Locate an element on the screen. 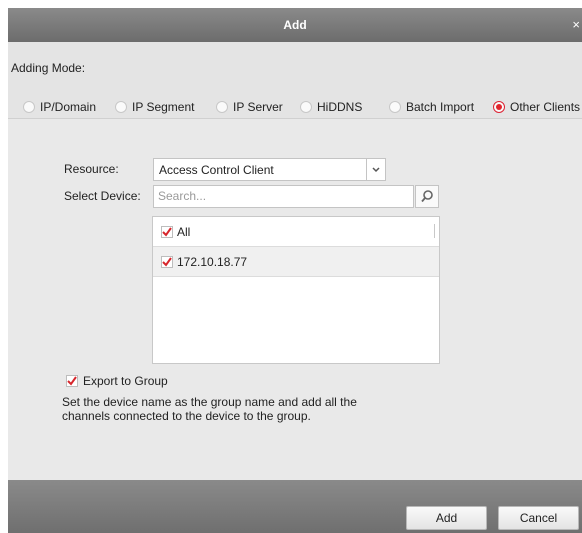  radio-label: HiDDNS is located at coordinates (340, 107).